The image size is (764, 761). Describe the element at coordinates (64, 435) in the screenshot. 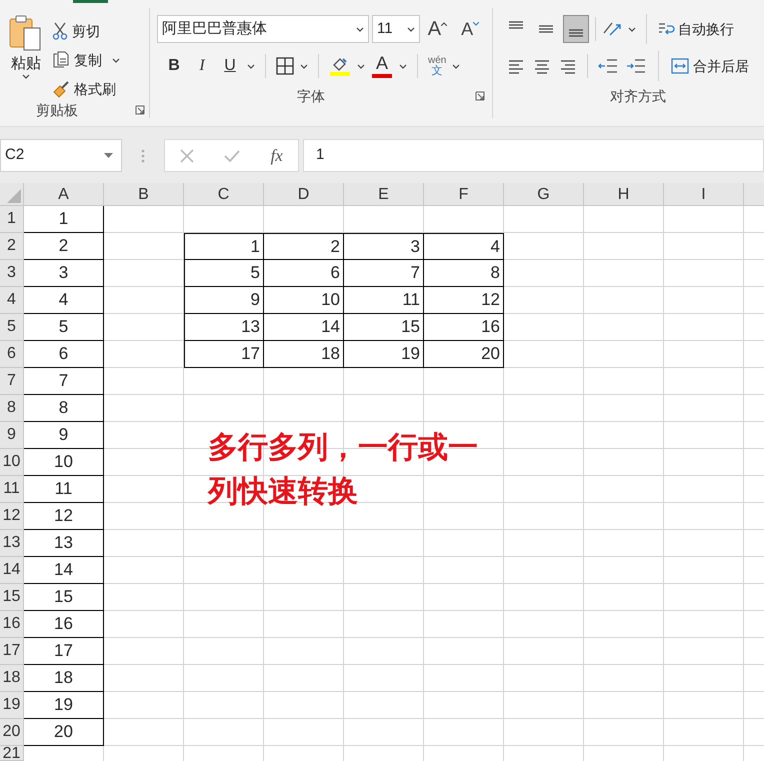

I see `table-cell: 9` at that location.